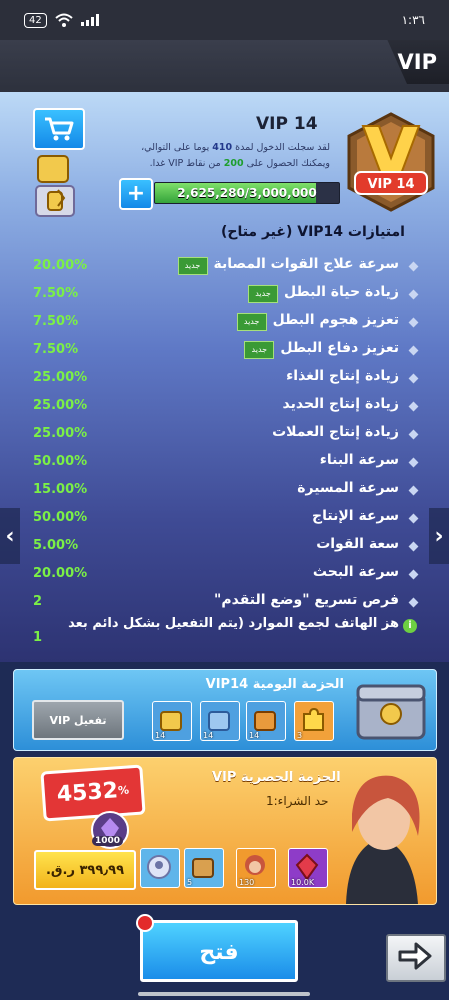 The image size is (449, 1000). I want to click on previous-level-arrow: ‹, so click(10, 536).